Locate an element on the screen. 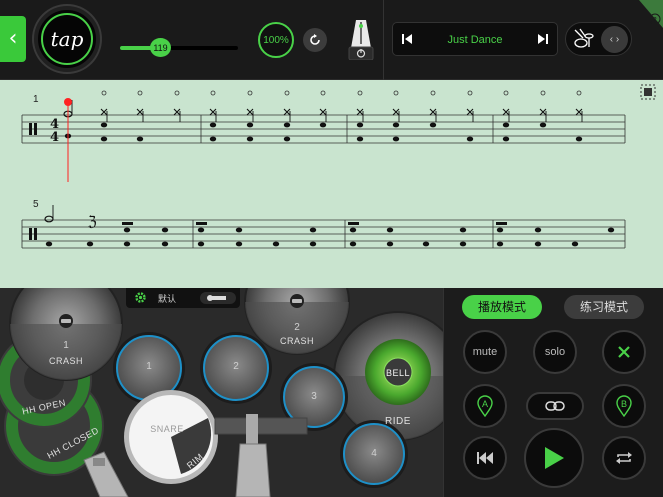  song-selector: Just Dance is located at coordinates (475, 39).